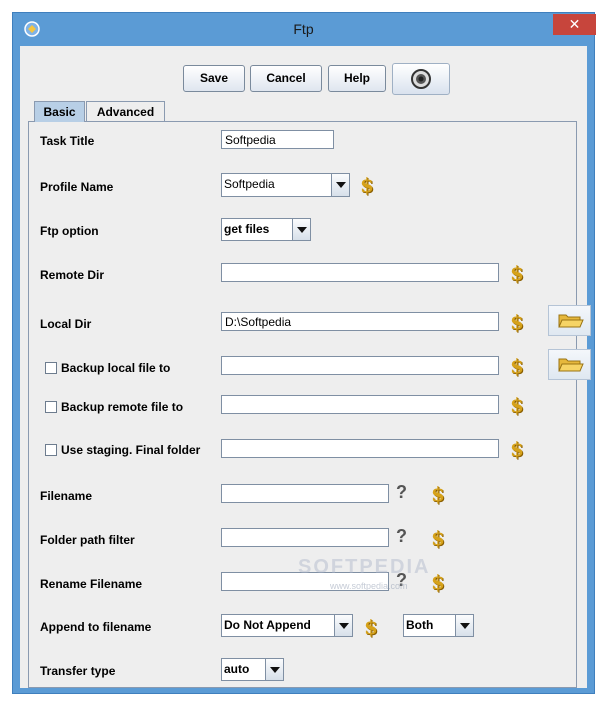  I want to click on folder-path-filter-field, so click(305, 537).